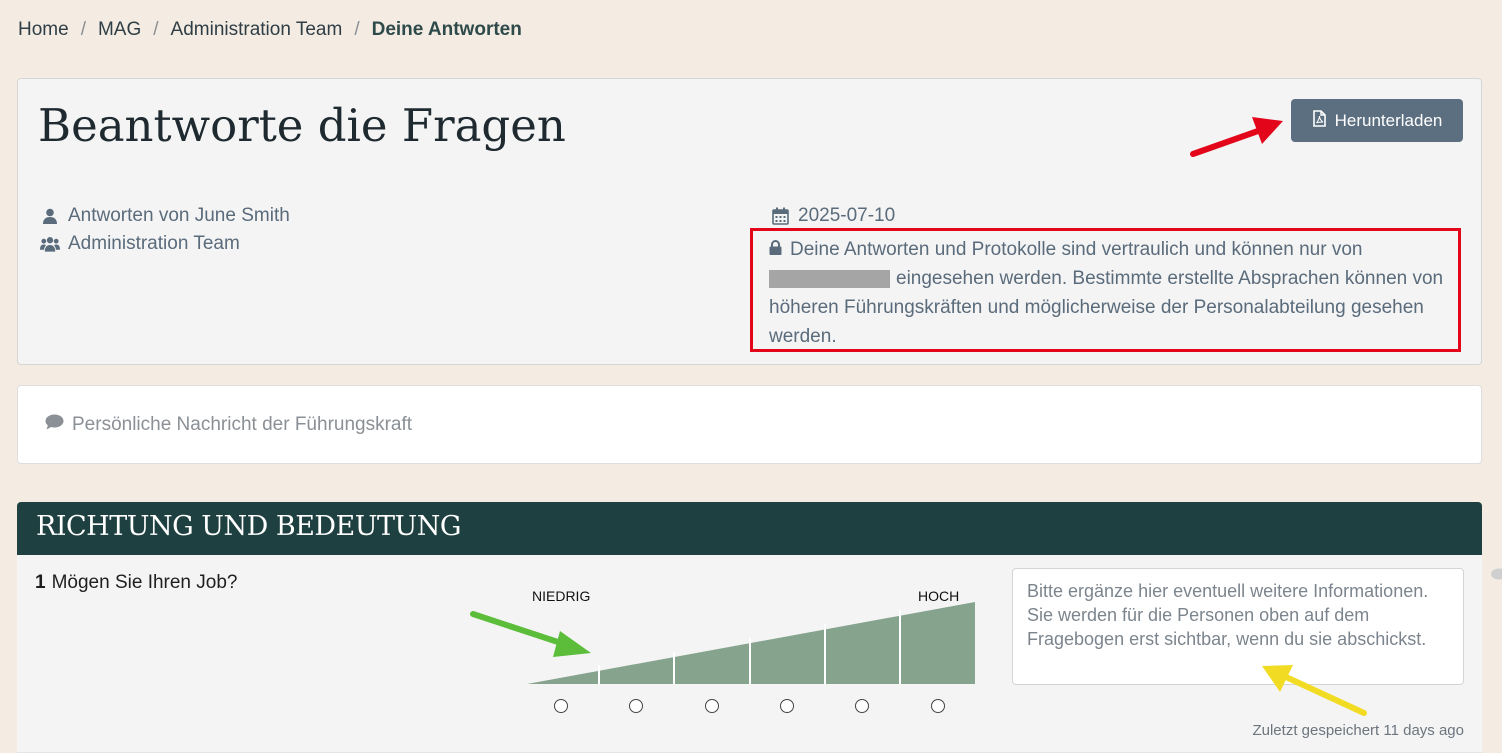 This screenshot has height=753, width=1502. I want to click on saved-status: Zuletzt gespeichert 11 days ago, so click(1358, 730).